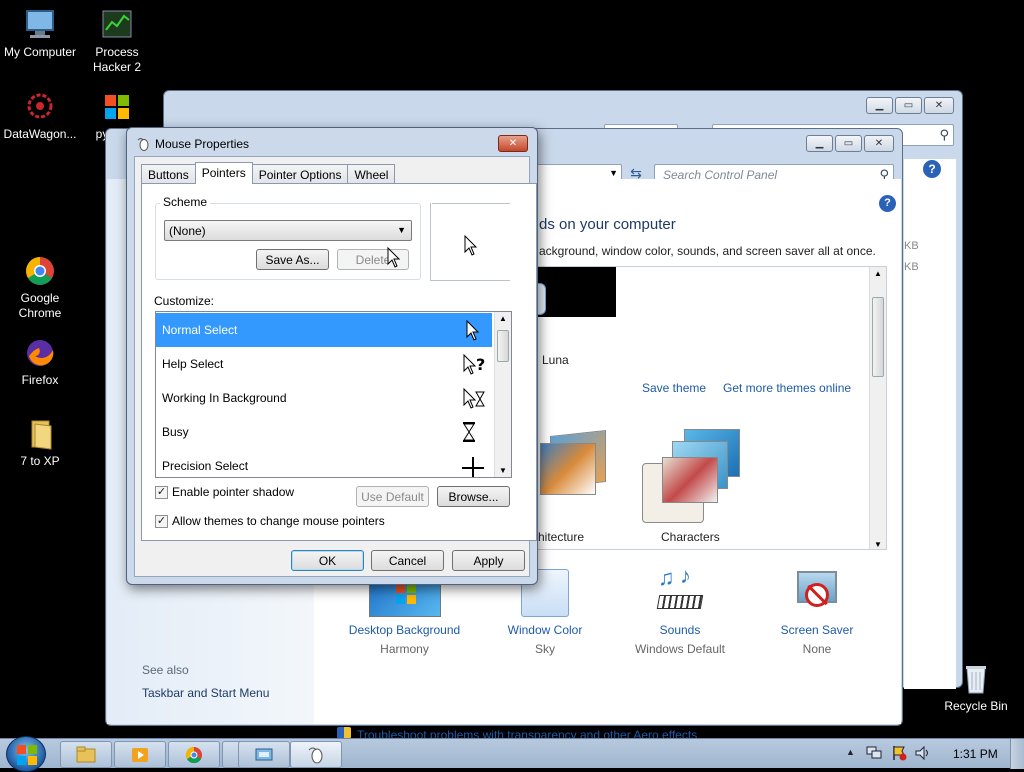 Image resolution: width=1024 pixels, height=772 pixels. What do you see at coordinates (270, 521) in the screenshot?
I see `allow-themes-checkbox: ✓ Allow themes to change mouse pointers` at bounding box center [270, 521].